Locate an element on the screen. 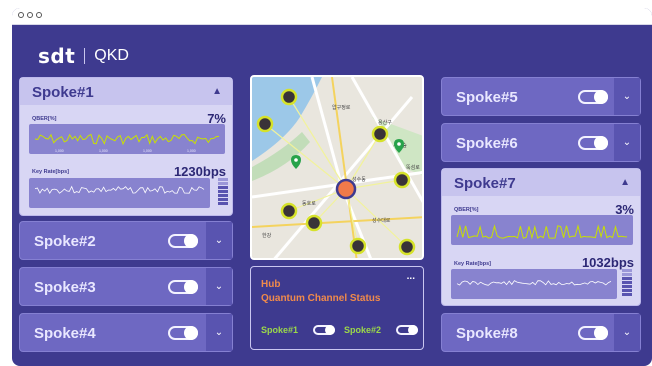 The height and width of the screenshot is (366, 652). map-label: 성수동 is located at coordinates (359, 179).